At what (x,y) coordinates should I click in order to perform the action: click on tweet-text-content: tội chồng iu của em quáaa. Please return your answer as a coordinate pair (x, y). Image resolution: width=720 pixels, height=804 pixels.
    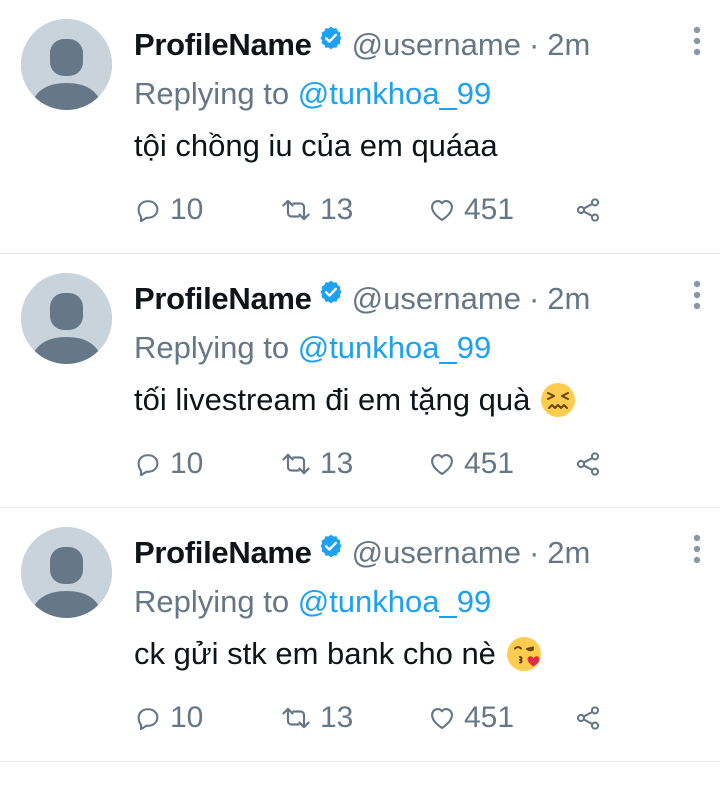
    Looking at the image, I should click on (316, 145).